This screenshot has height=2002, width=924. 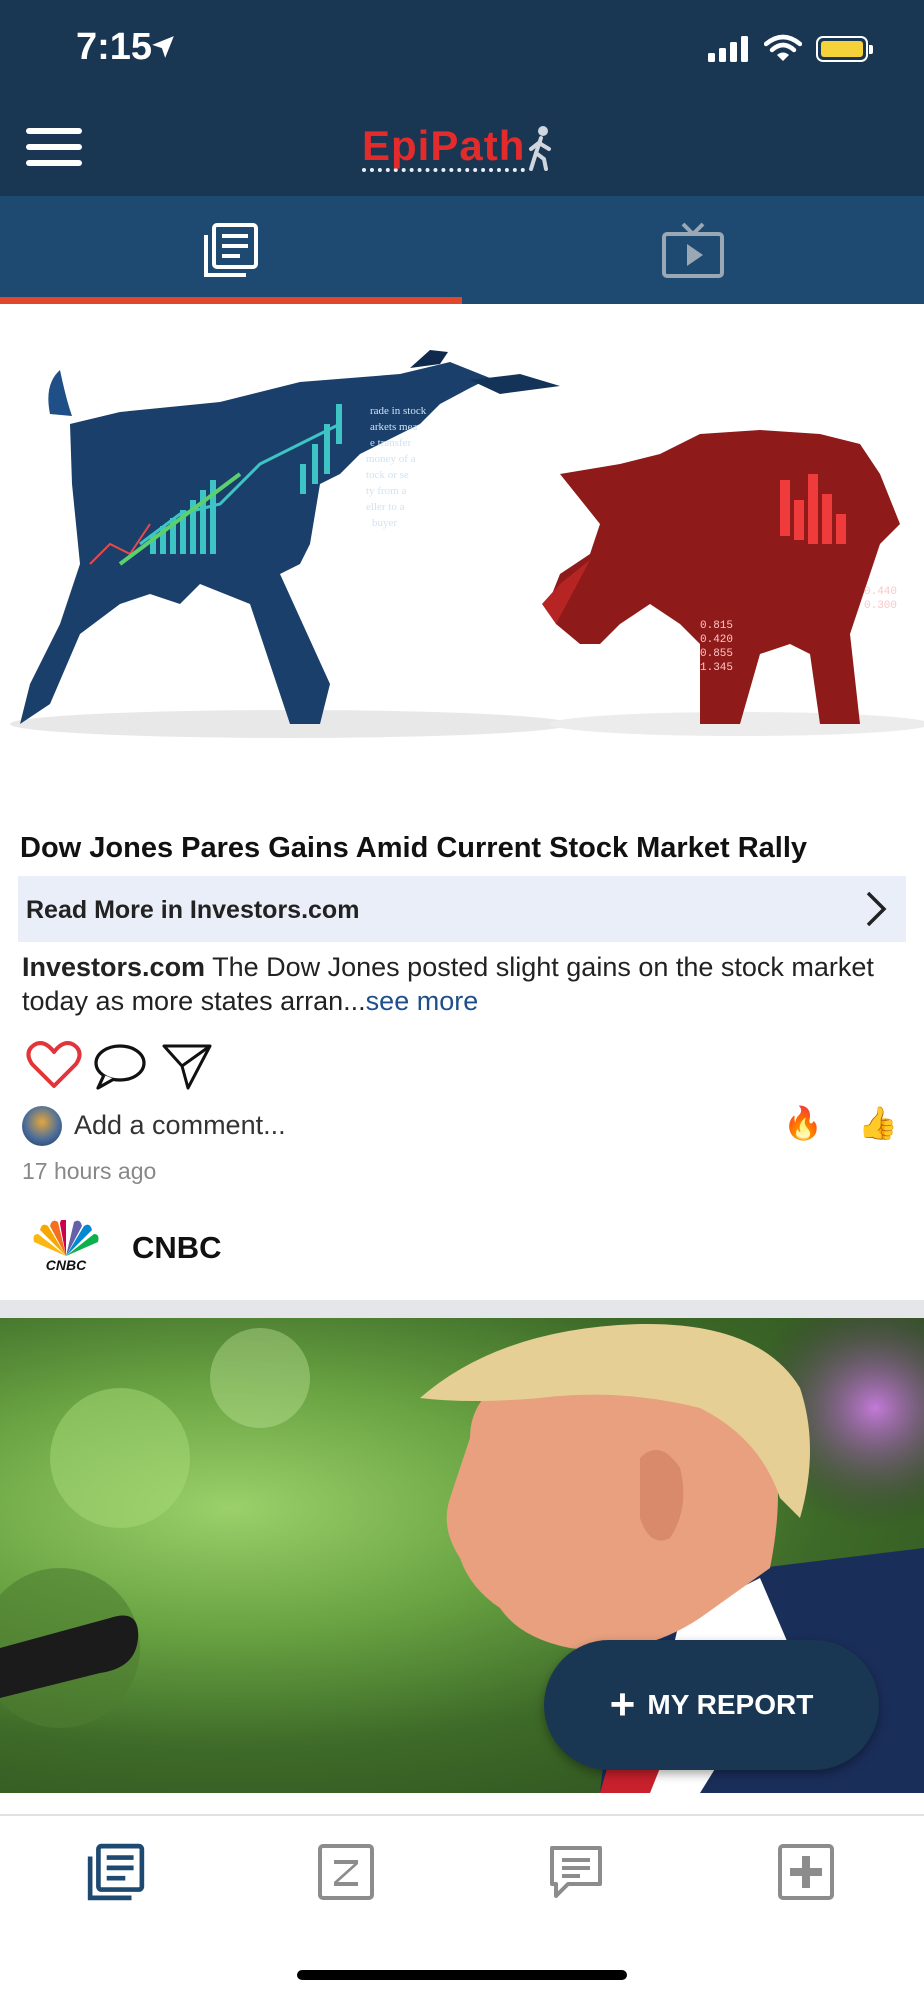 I want to click on svg-text: 0.855, so click(x=716, y=654).